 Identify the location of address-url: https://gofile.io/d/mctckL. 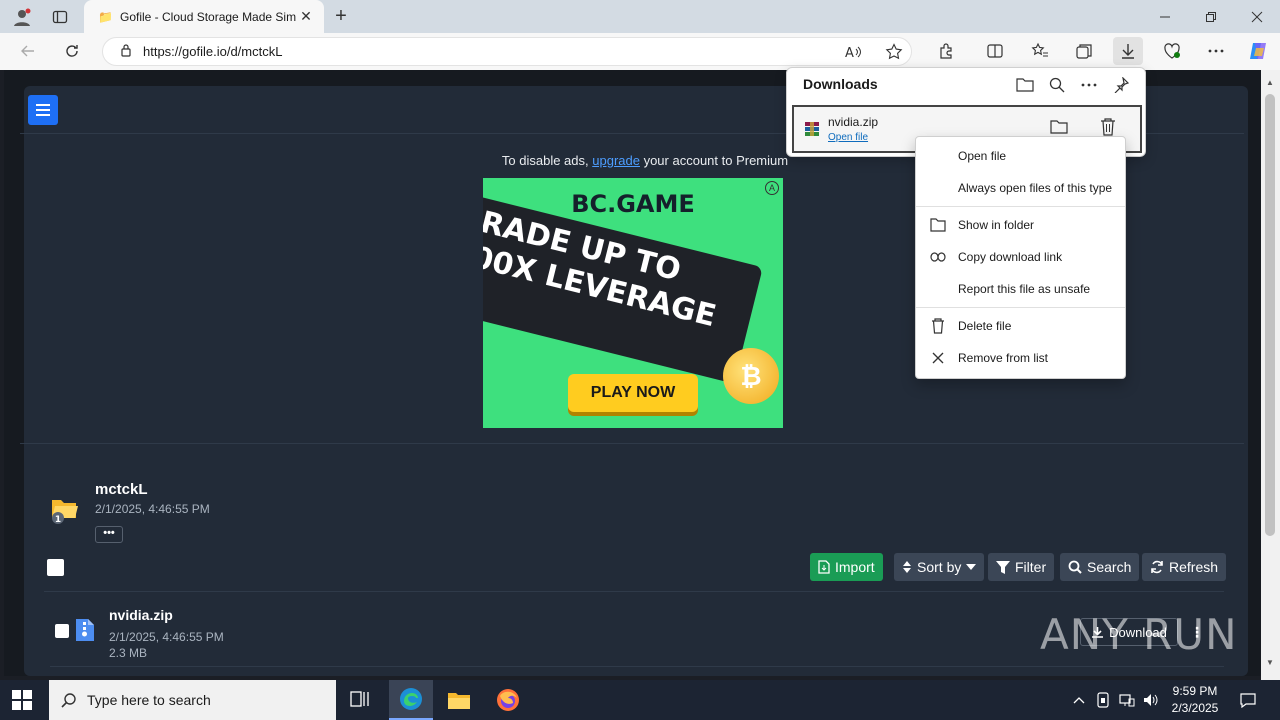
(212, 51).